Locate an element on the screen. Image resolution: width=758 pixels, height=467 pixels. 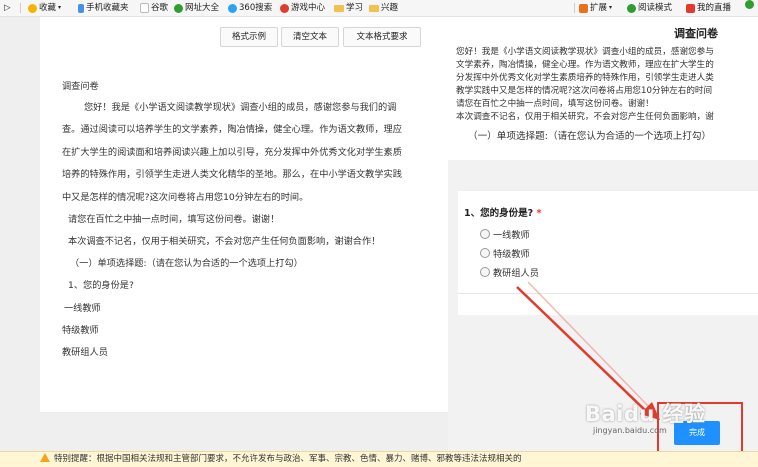
shield-button is located at coordinates (749, 4).